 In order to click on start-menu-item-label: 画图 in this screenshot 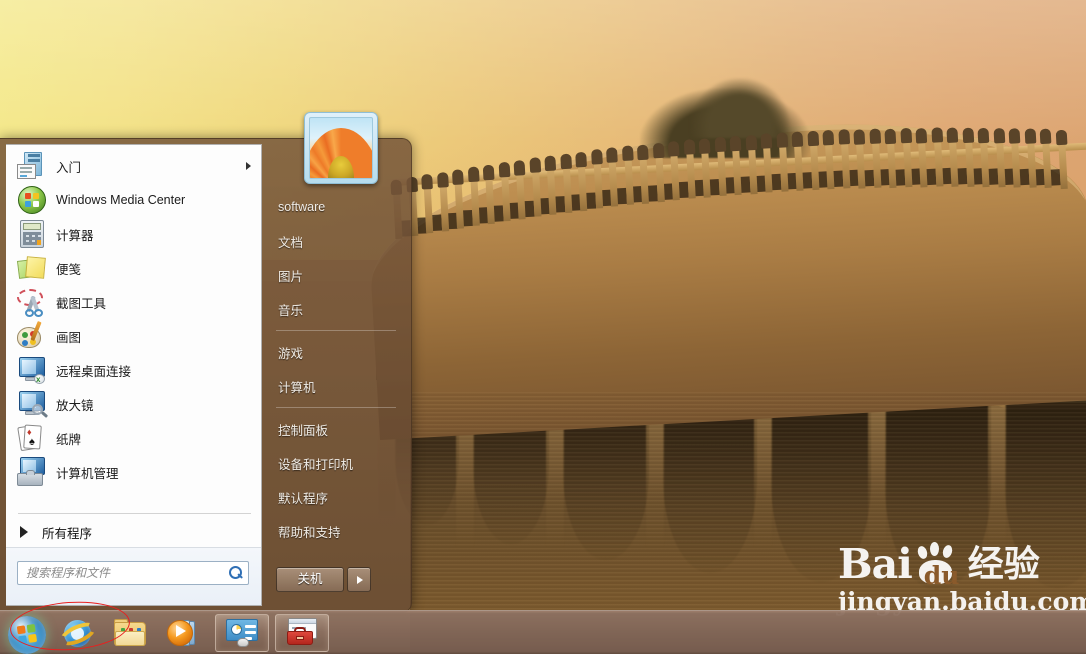, I will do `click(69, 337)`.